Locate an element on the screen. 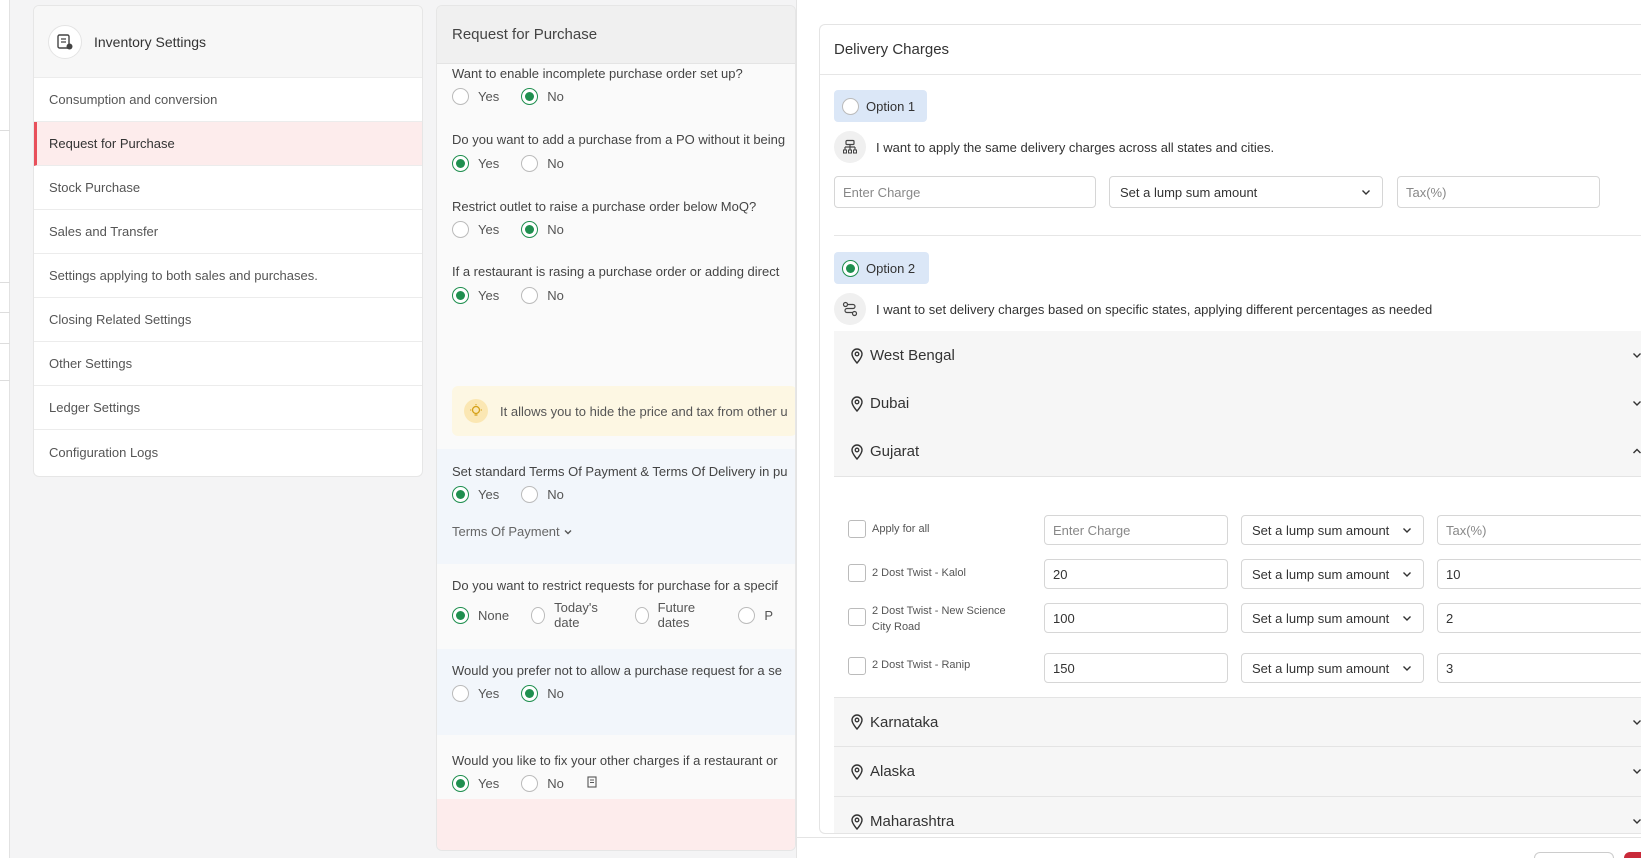 The height and width of the screenshot is (858, 1641). drawer-footer is located at coordinates (1219, 847).